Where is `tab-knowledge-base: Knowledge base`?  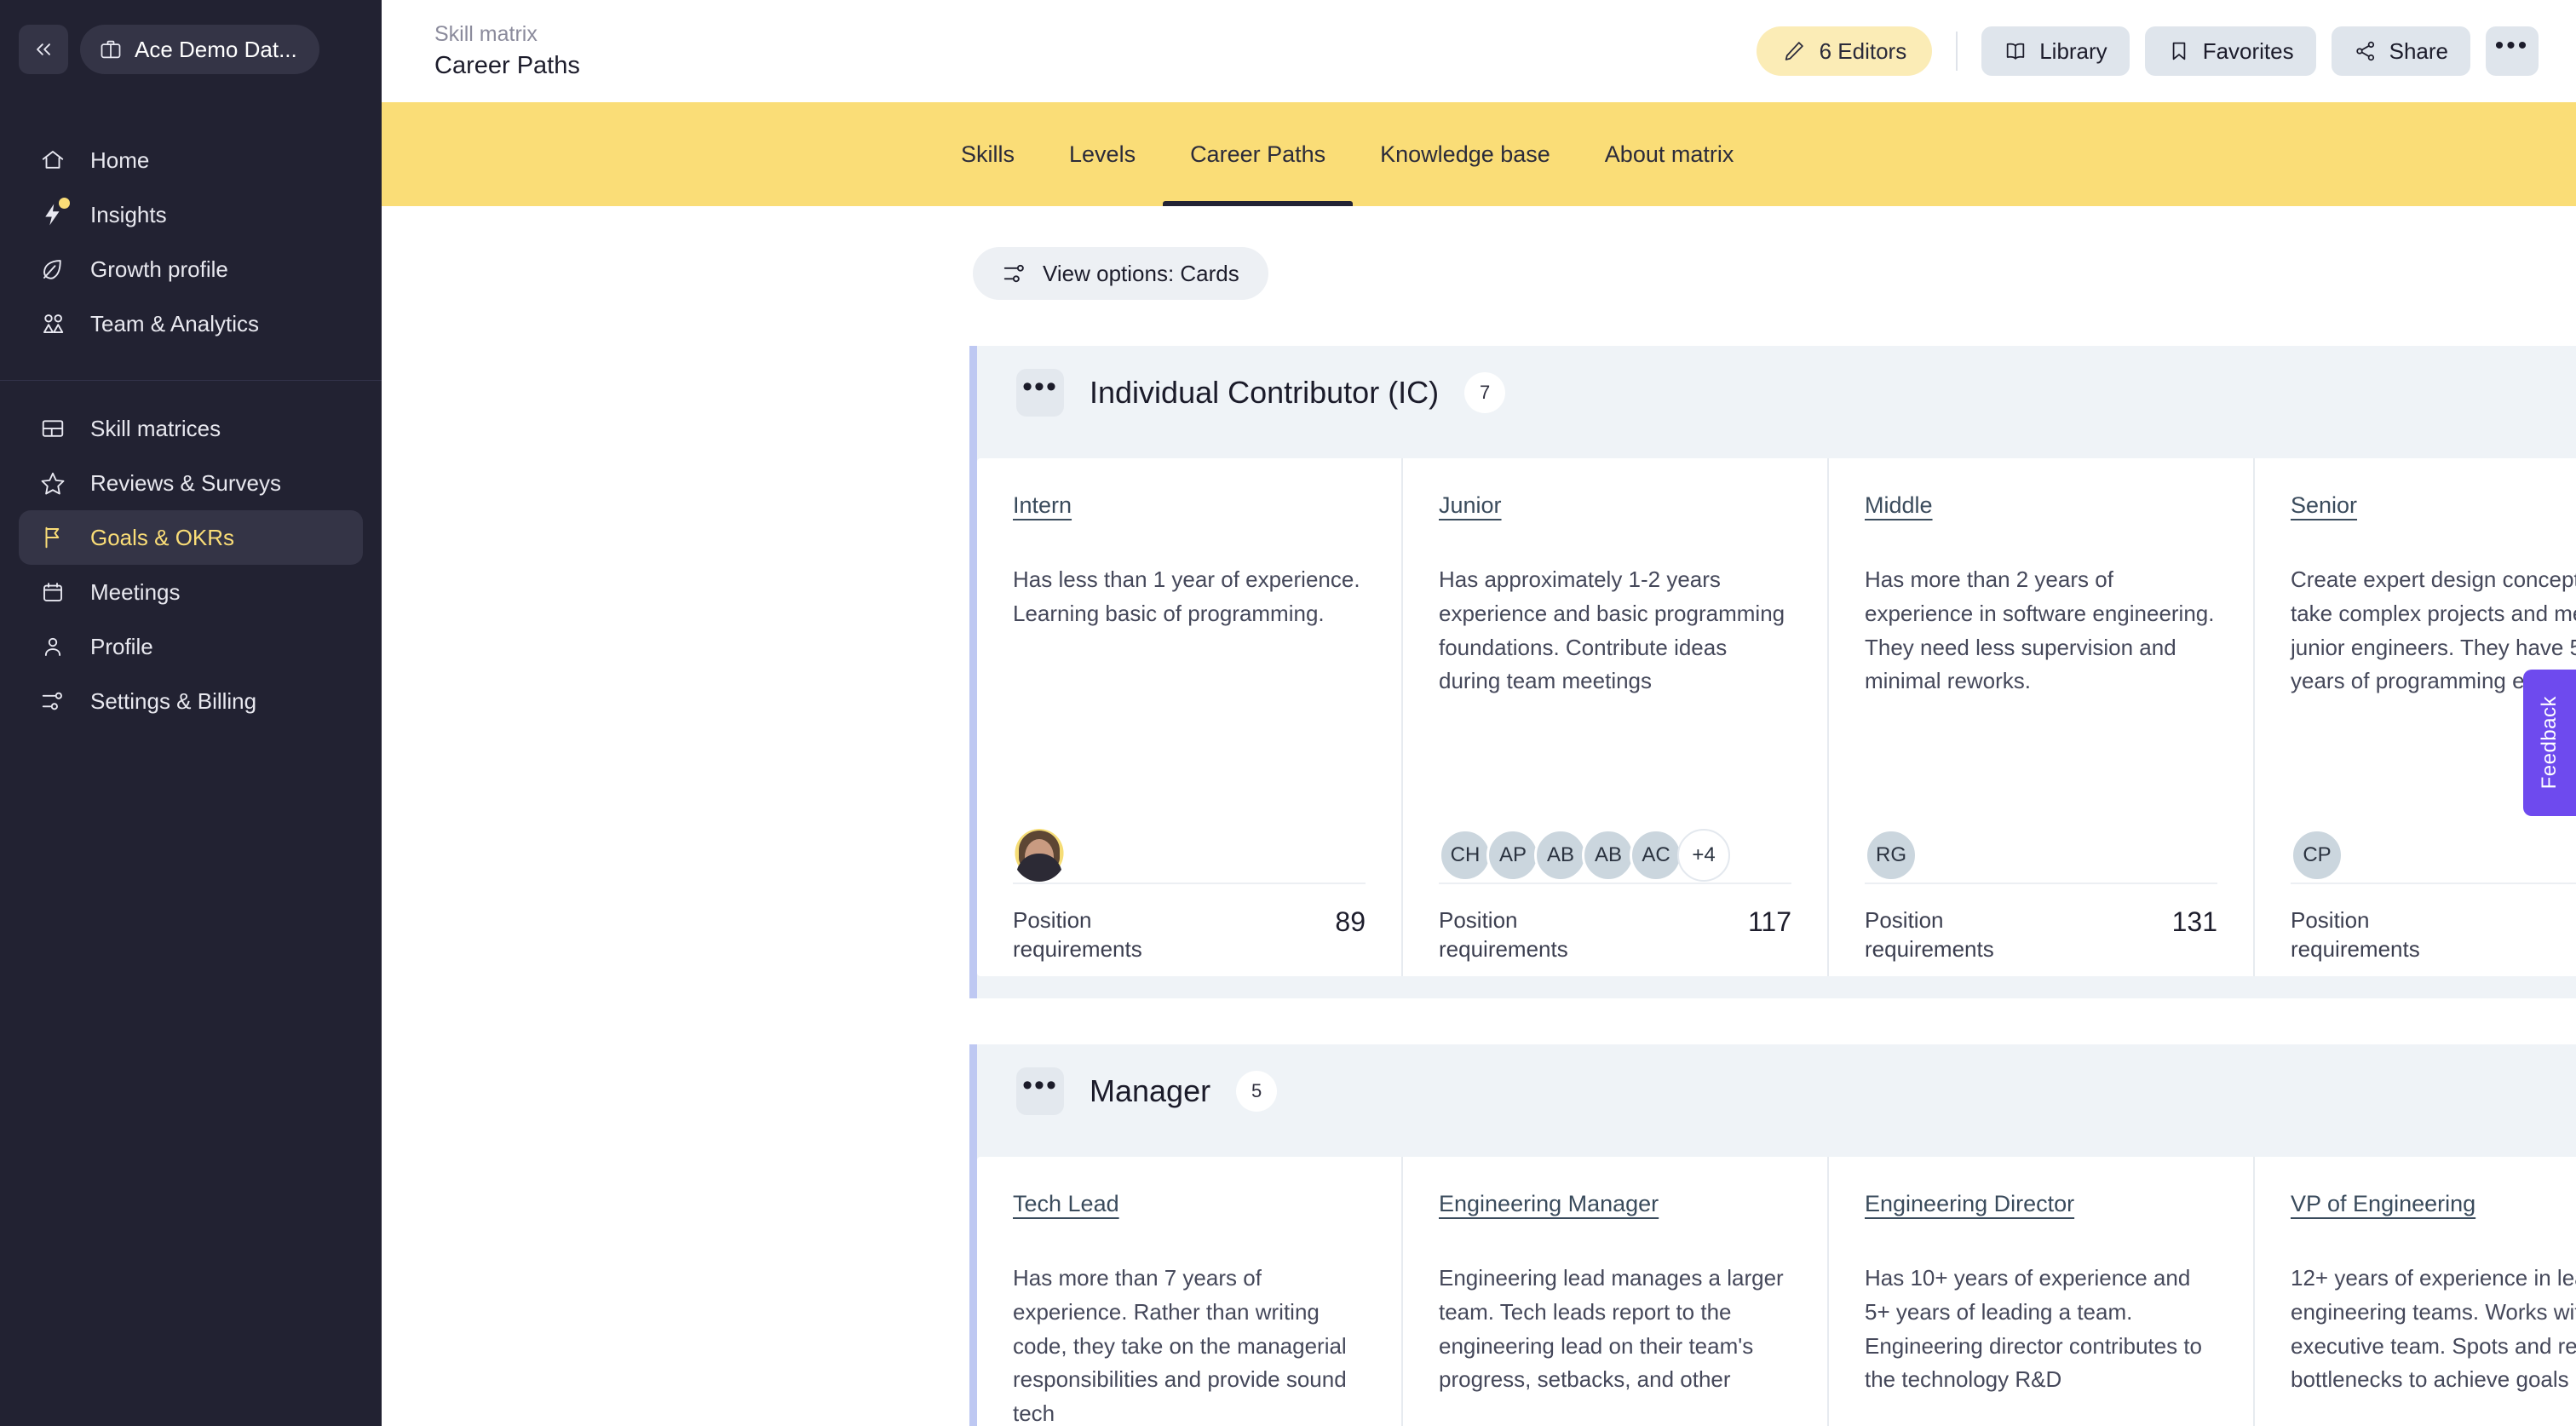 tab-knowledge-base: Knowledge base is located at coordinates (1466, 154).